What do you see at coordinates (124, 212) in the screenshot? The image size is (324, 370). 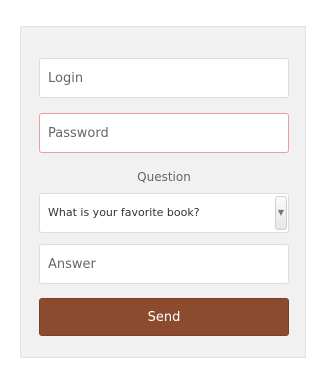 I see `question-select-value: What is your favorite book?` at bounding box center [124, 212].